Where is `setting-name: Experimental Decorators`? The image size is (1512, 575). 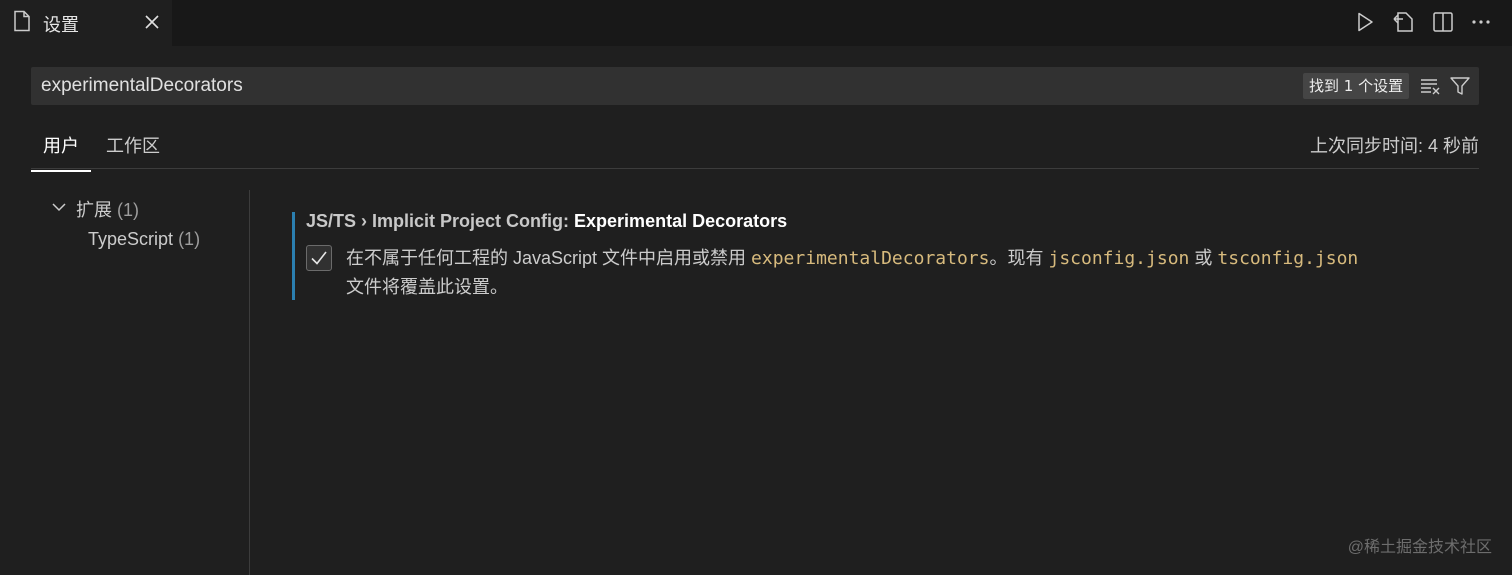 setting-name: Experimental Decorators is located at coordinates (681, 221).